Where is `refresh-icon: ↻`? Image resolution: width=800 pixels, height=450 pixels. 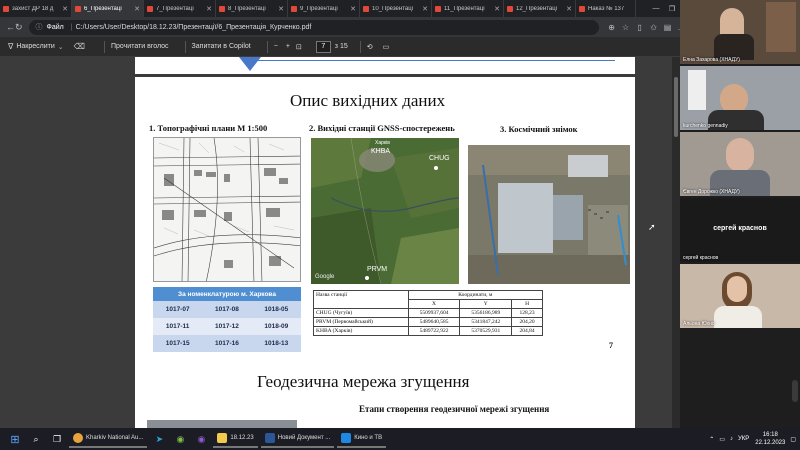
refresh-icon: ↻ is located at coordinates (19, 27).